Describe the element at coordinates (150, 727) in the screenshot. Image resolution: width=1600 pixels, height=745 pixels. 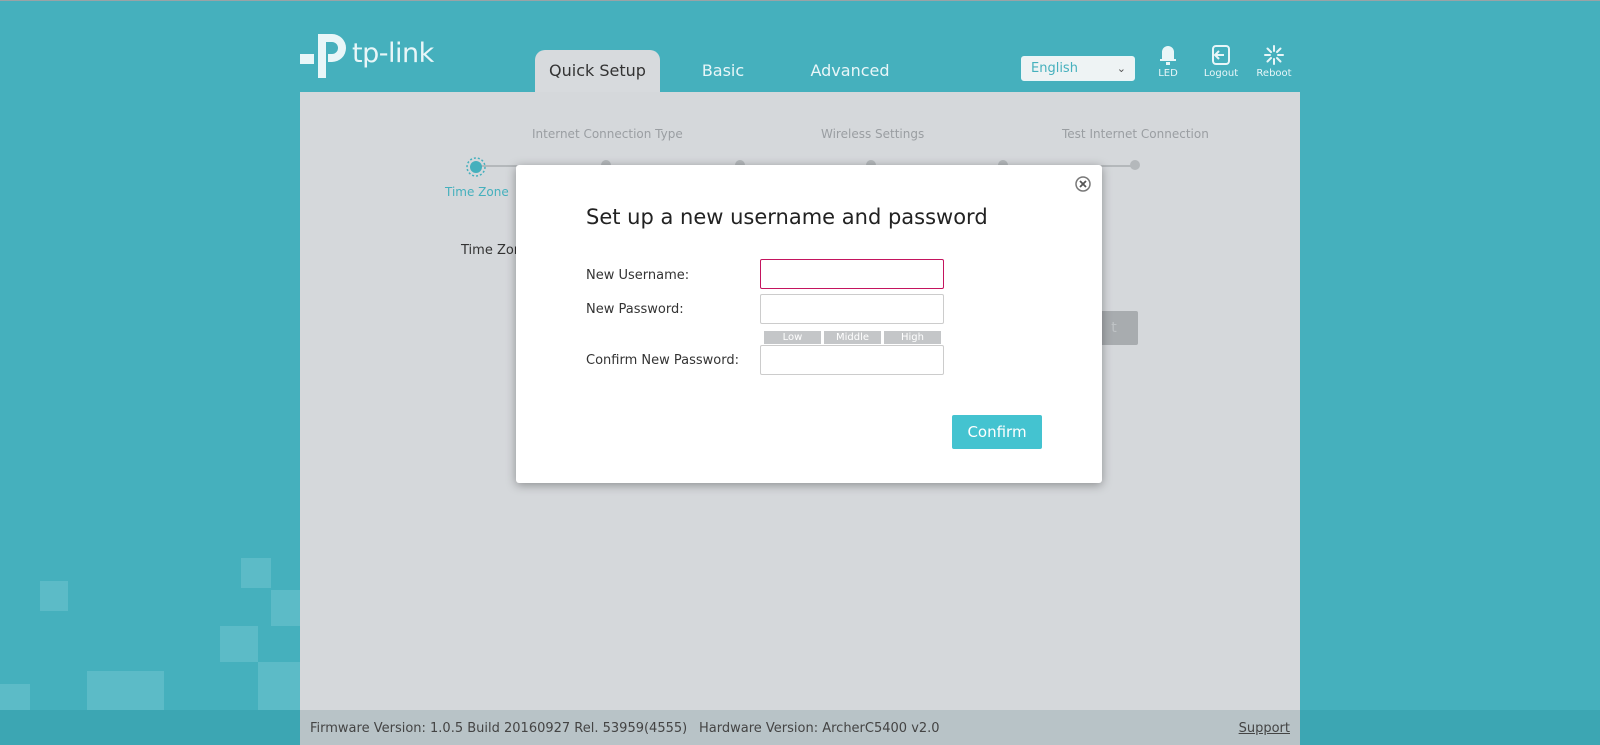
I see `footer-bar-left` at that location.